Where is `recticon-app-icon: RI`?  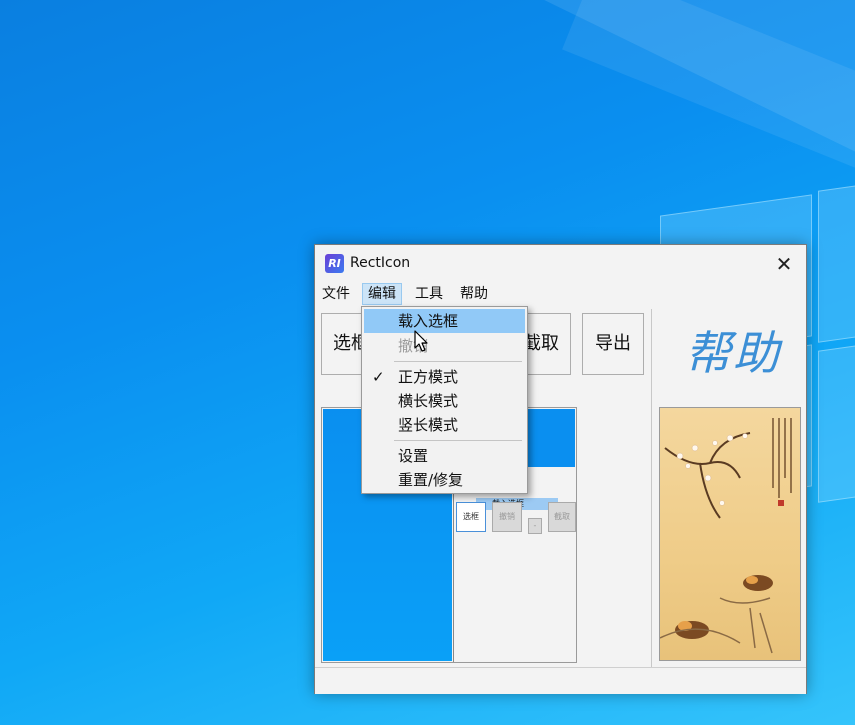 recticon-app-icon: RI is located at coordinates (334, 263).